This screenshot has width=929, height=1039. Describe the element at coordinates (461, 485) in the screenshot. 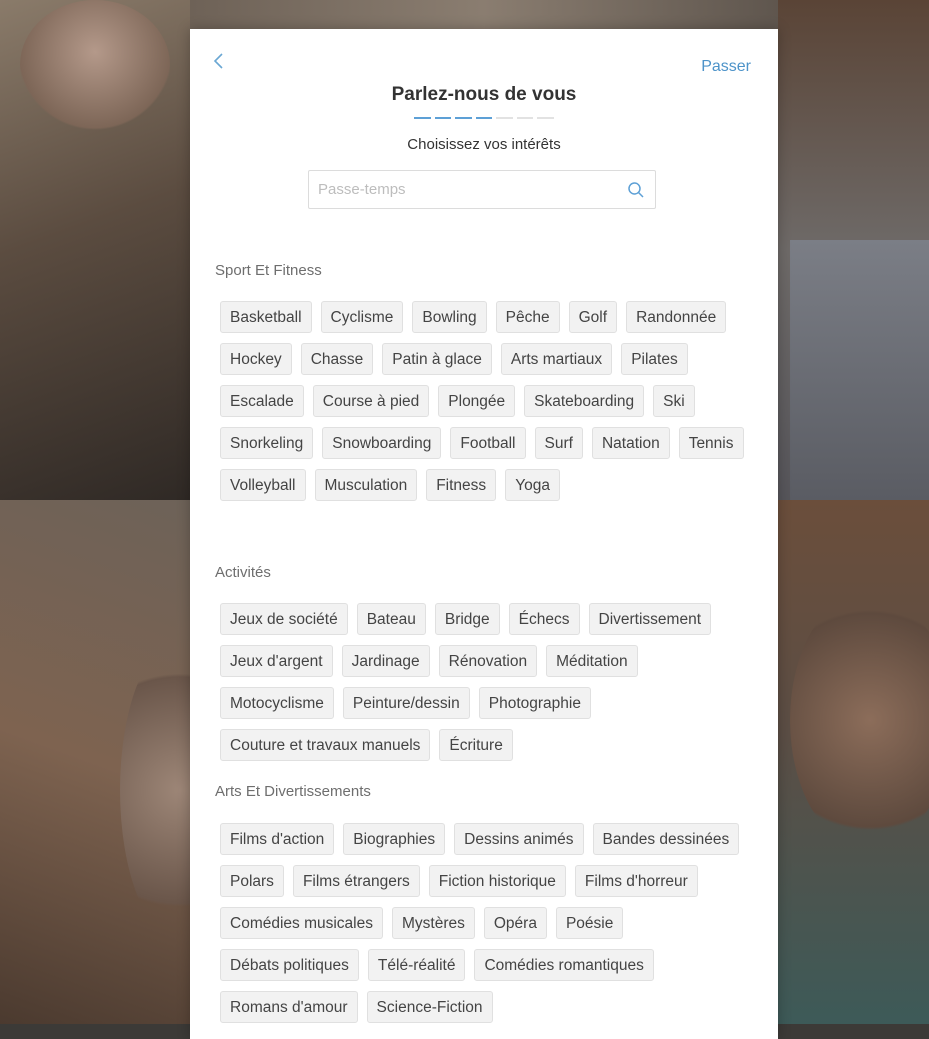

I see `interest-chip: Fitness` at that location.